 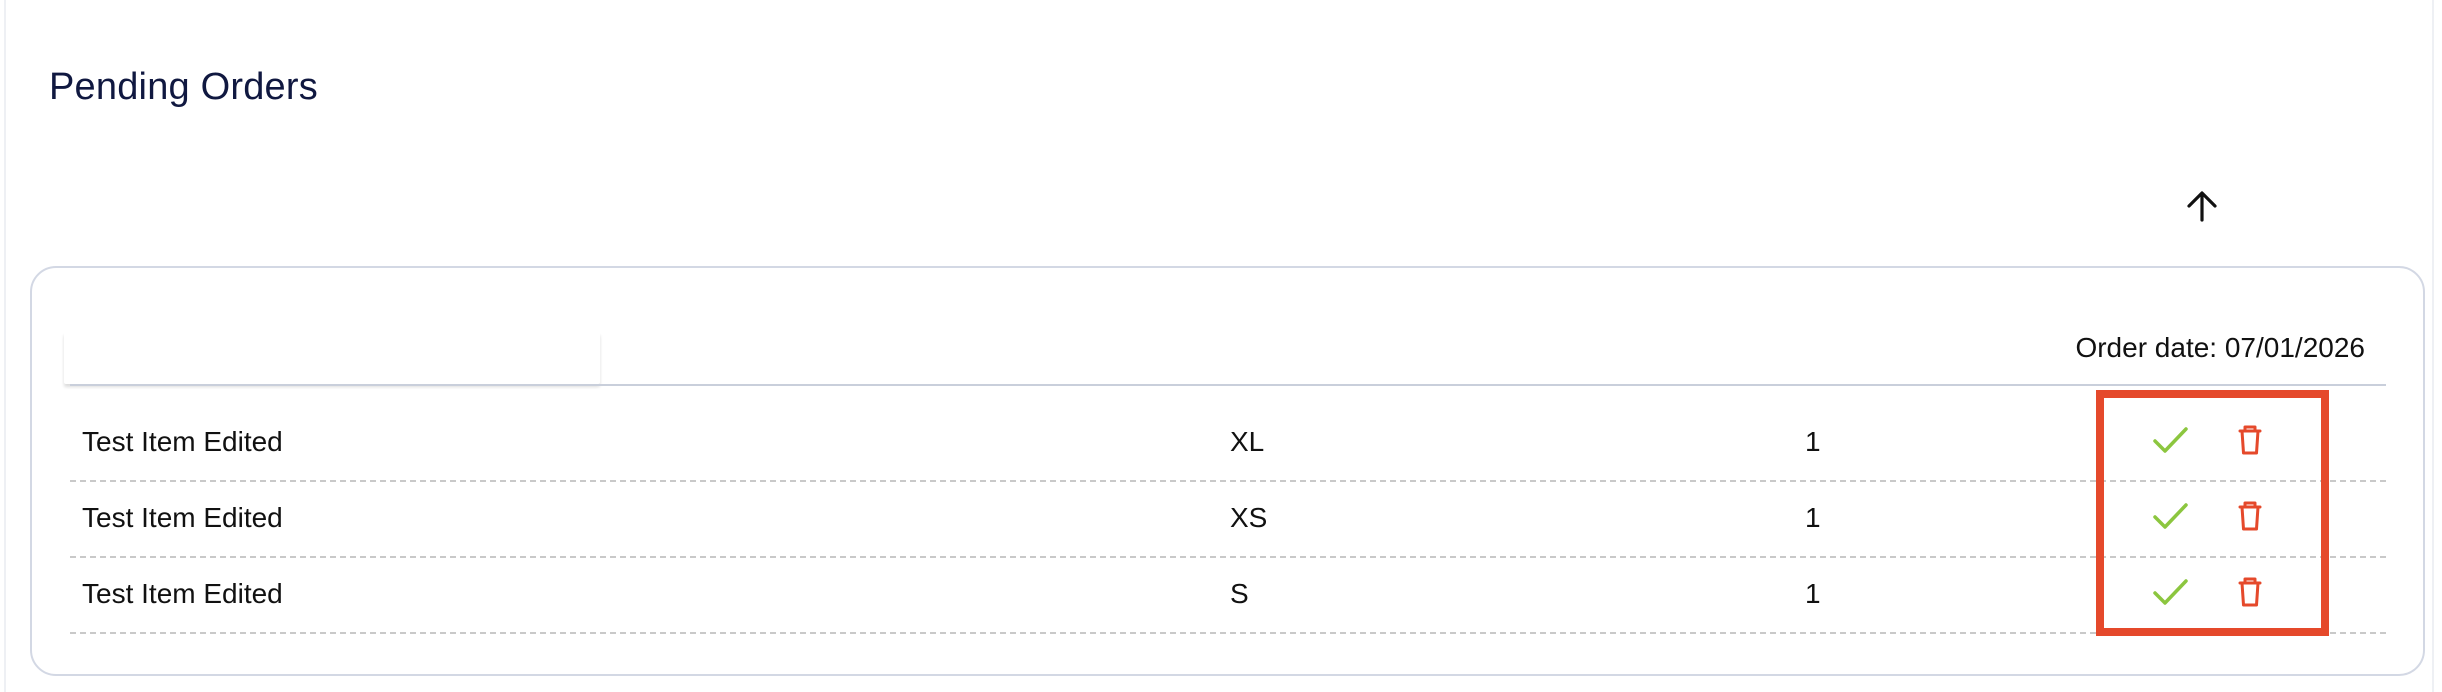 I want to click on order-card-divider, so click(x=1228, y=385).